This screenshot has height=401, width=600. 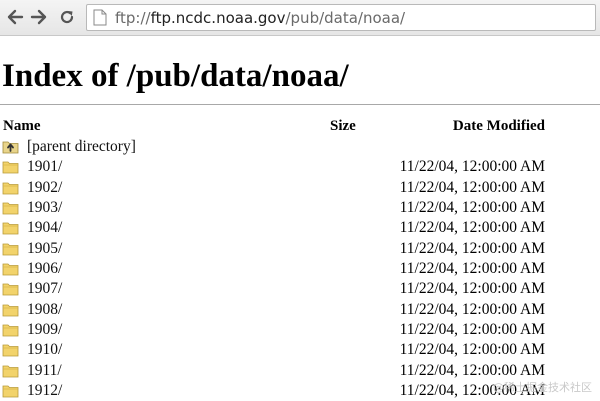 I want to click on column-header-date-modified: Date Modified, so click(x=499, y=126).